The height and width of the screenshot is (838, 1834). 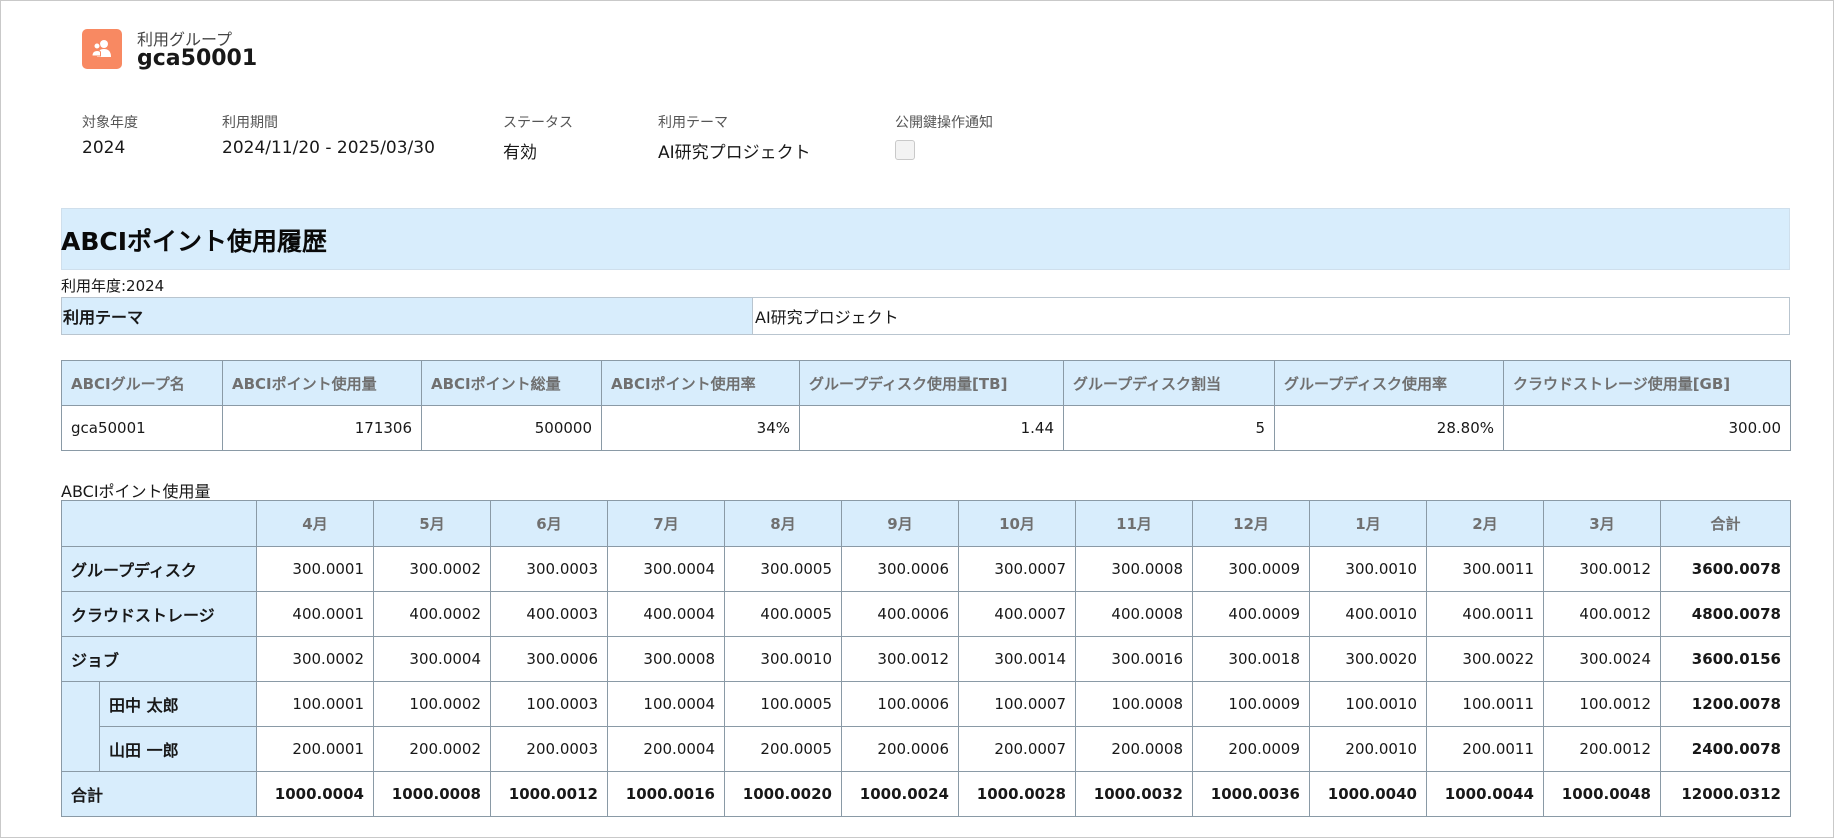 What do you see at coordinates (1368, 794) in the screenshot?
I see `usage-cell-total: 1000.0040` at bounding box center [1368, 794].